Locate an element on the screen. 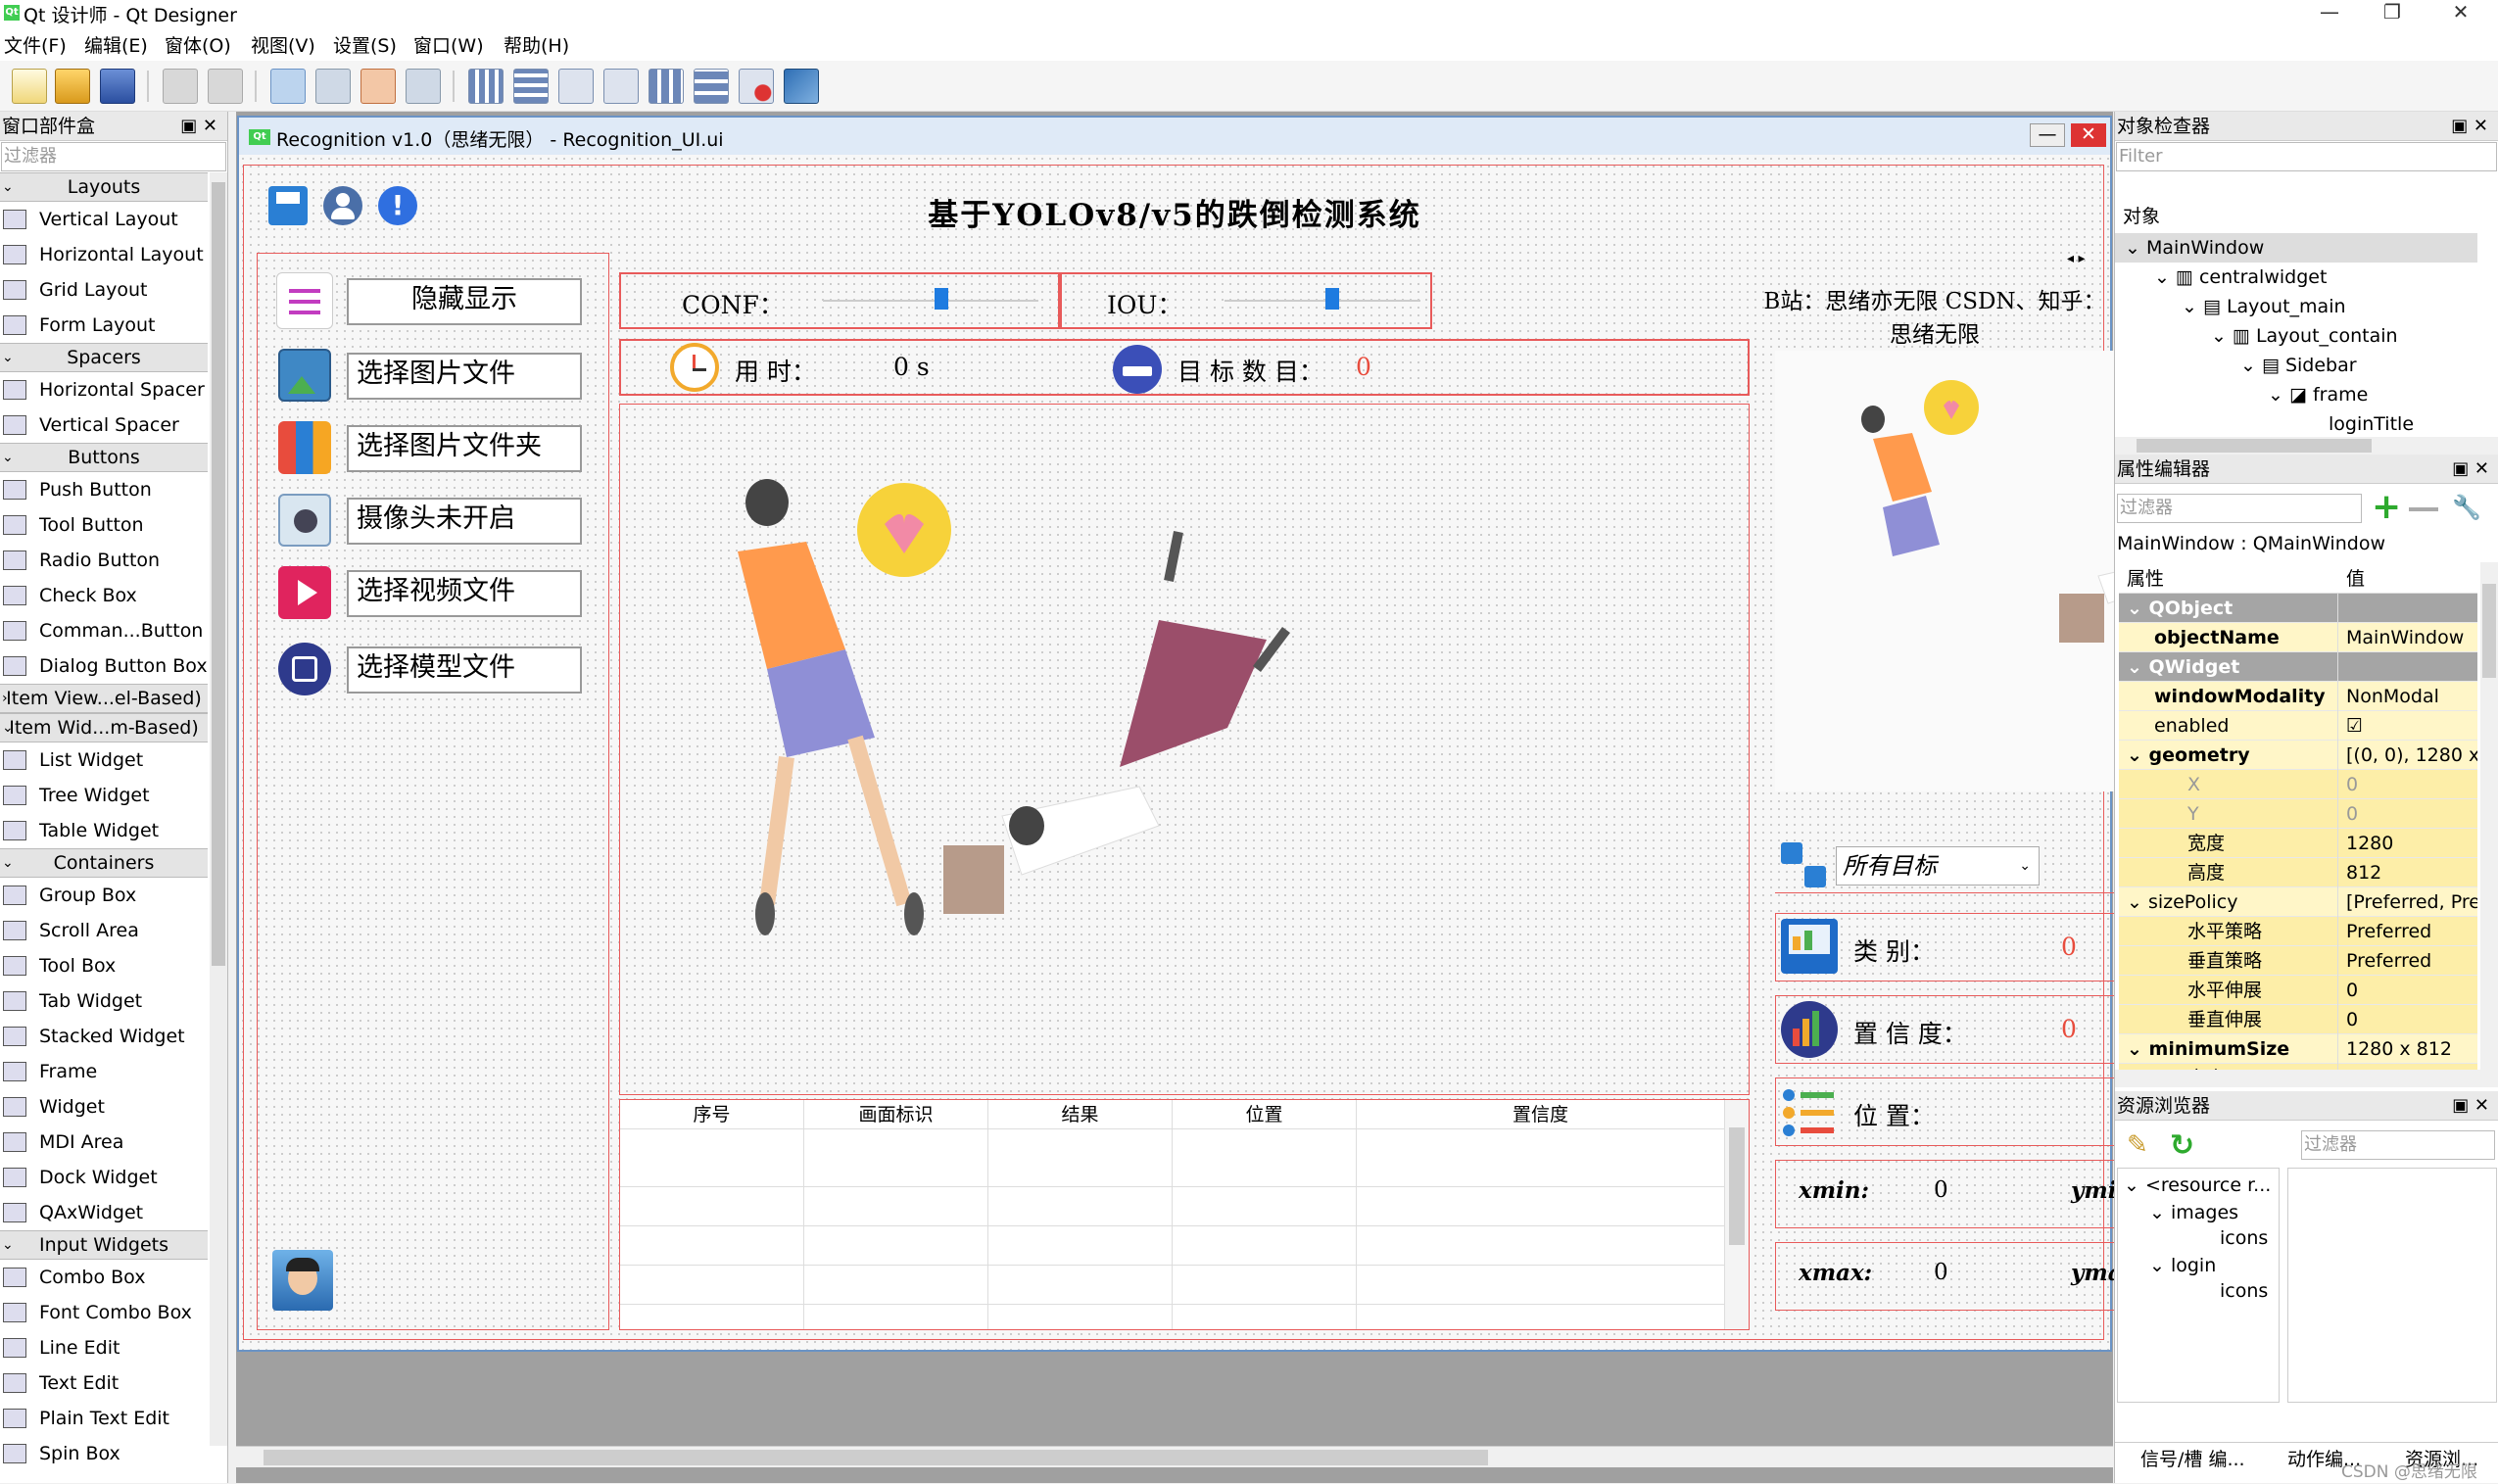 Image resolution: width=2498 pixels, height=1484 pixels. property-row: enabled ☑ is located at coordinates (2298, 726).